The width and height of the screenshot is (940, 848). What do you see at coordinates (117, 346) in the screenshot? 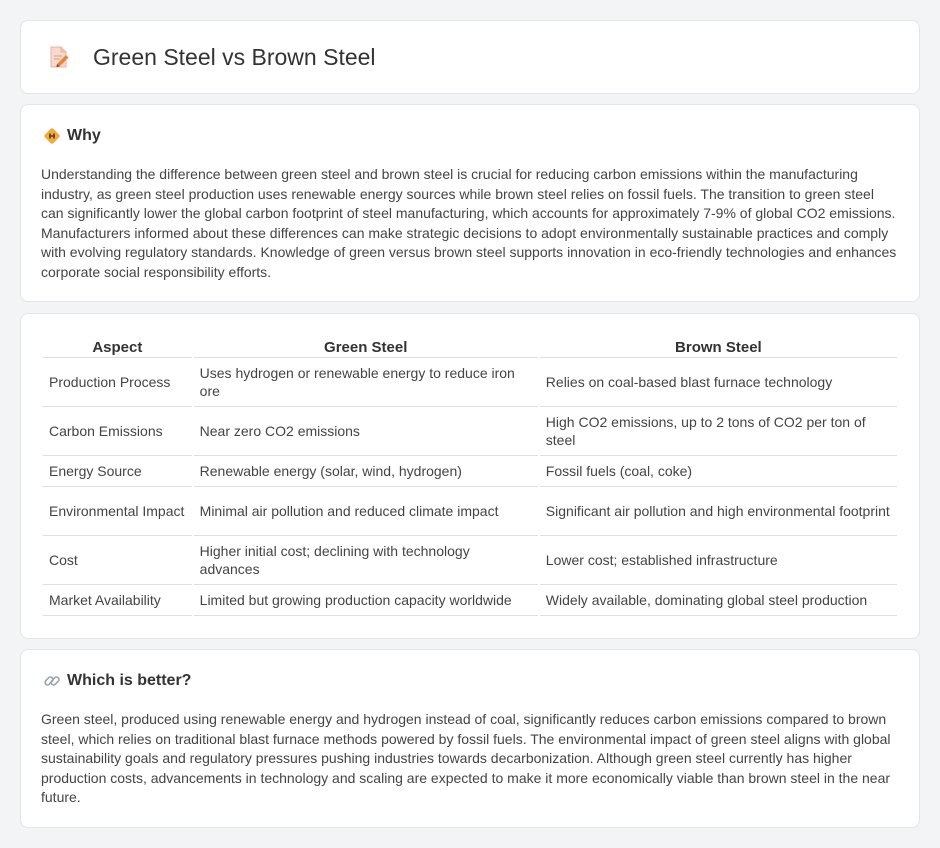
I see `column-header-aspect: Aspect` at bounding box center [117, 346].